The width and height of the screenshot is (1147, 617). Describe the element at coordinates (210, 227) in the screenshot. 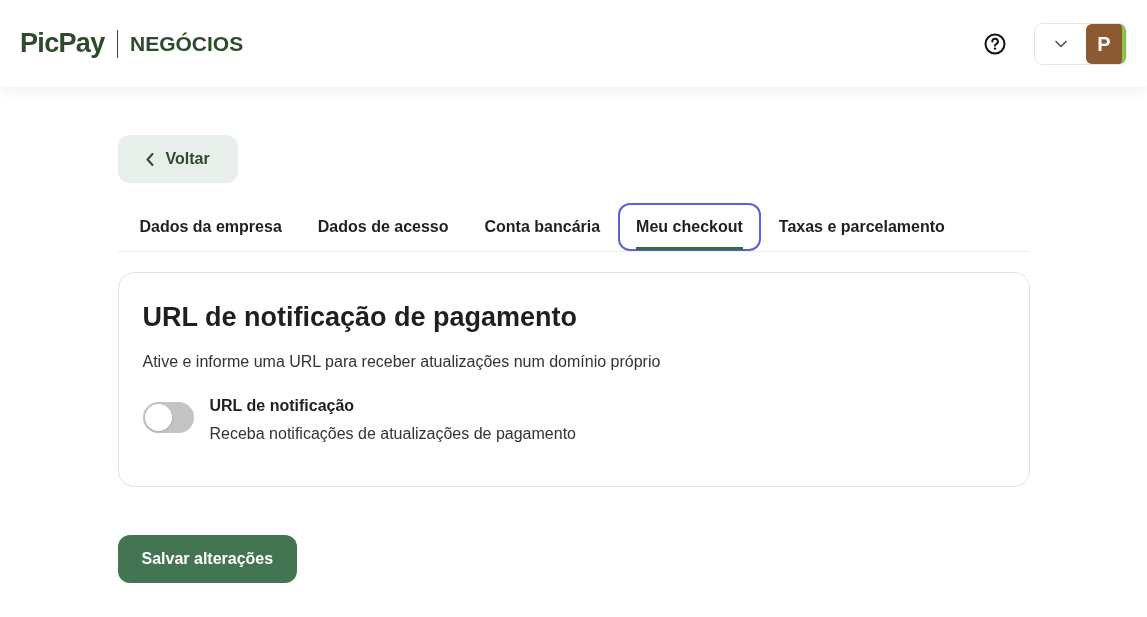

I see `tab: Dados da empresa` at that location.